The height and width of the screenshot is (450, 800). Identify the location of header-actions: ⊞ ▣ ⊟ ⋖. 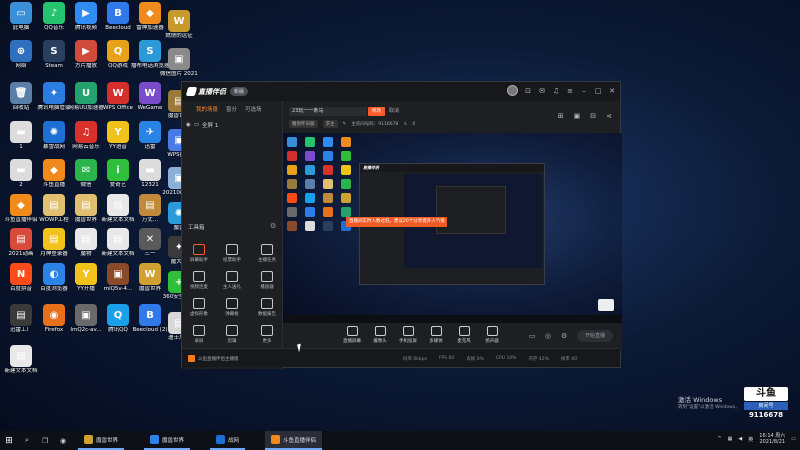
(585, 116).